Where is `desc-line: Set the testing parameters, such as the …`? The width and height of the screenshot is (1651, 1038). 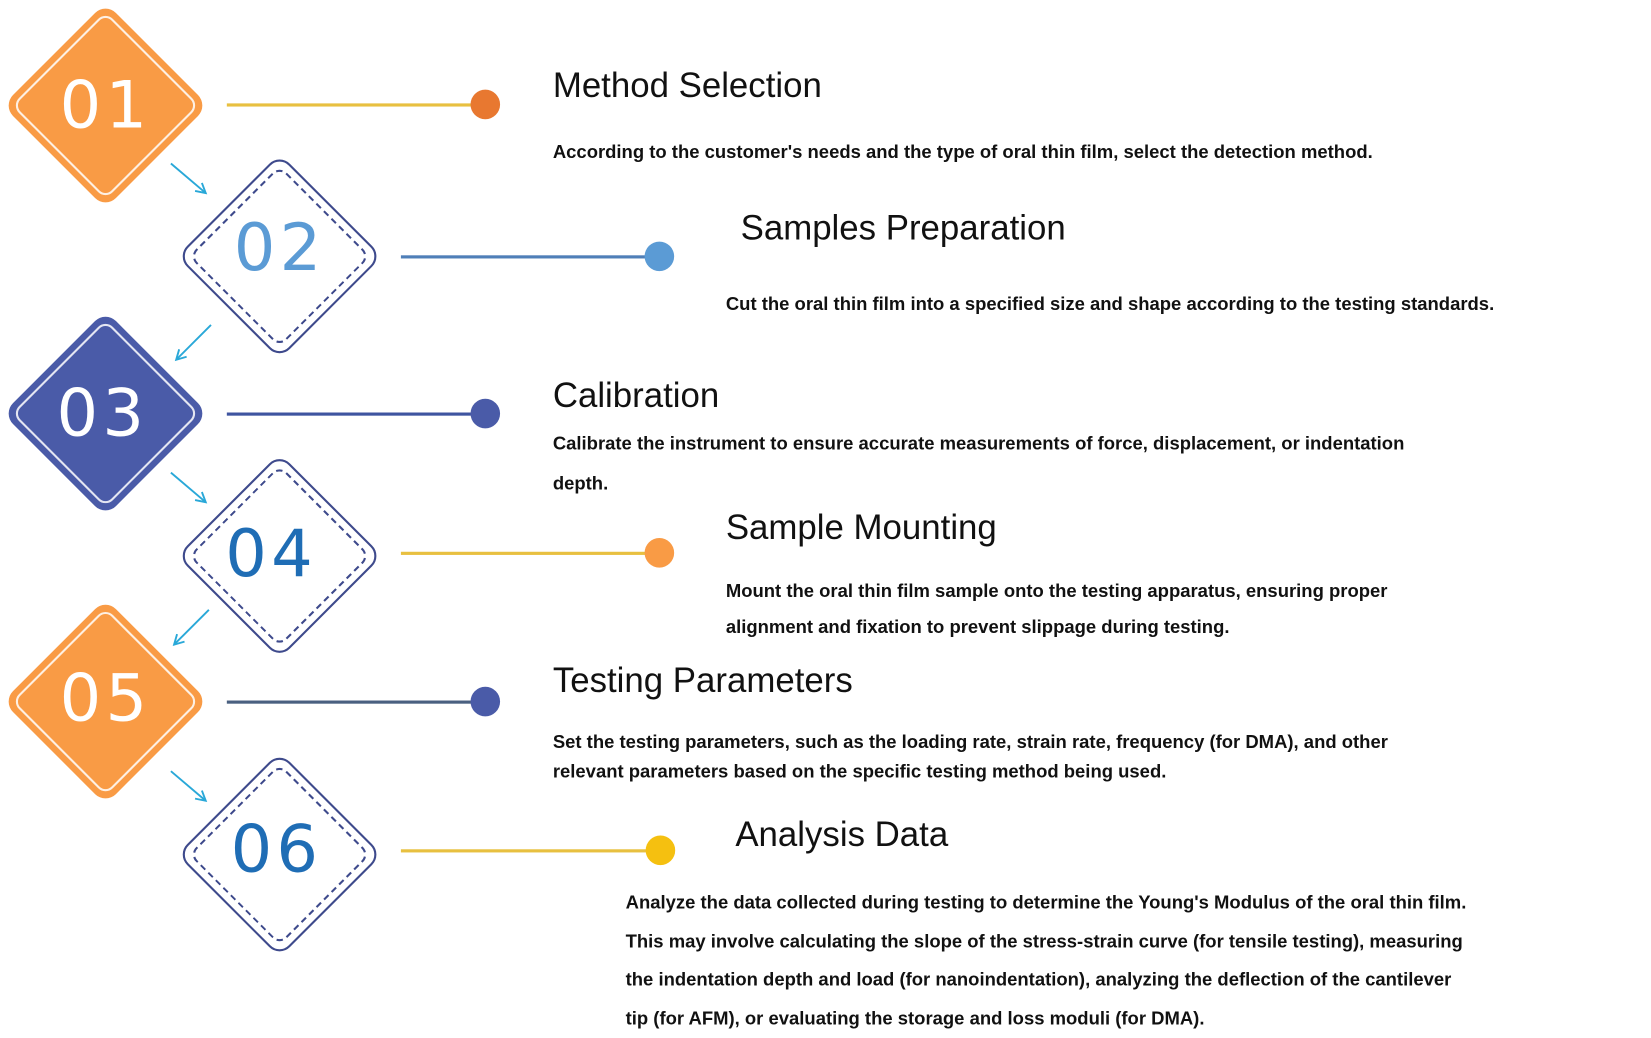 desc-line: Set the testing parameters, such as the … is located at coordinates (970, 742).